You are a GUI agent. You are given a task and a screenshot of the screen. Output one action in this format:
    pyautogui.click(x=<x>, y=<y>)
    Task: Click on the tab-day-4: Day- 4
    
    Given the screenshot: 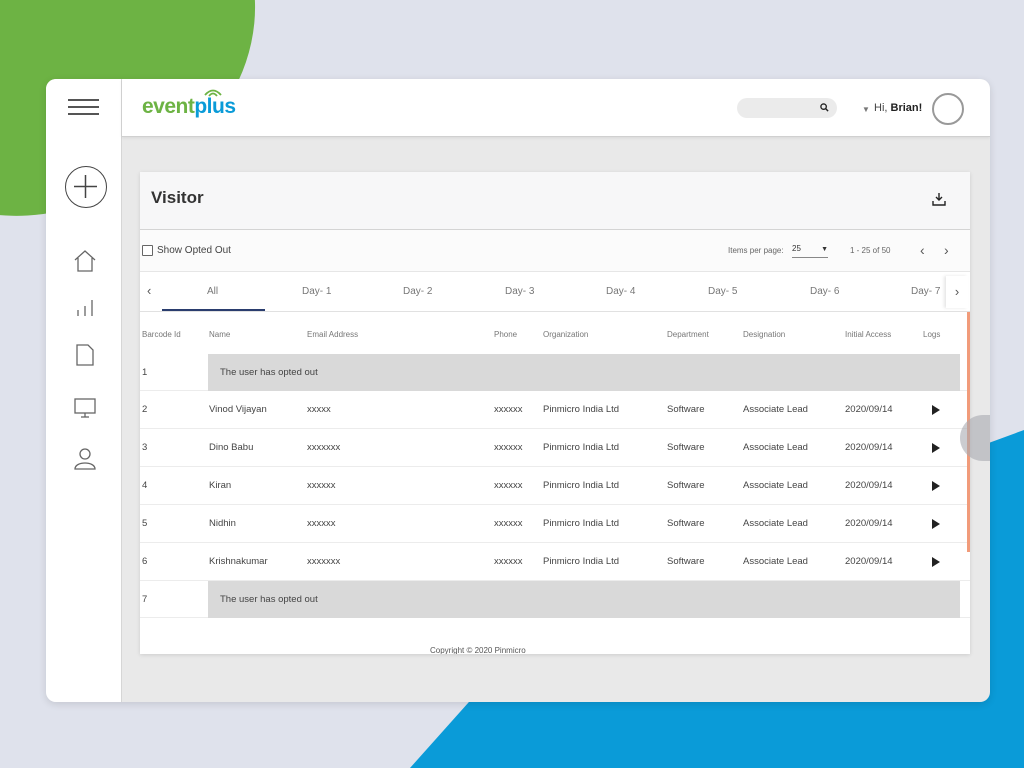 What is the action you would take?
    pyautogui.click(x=620, y=291)
    